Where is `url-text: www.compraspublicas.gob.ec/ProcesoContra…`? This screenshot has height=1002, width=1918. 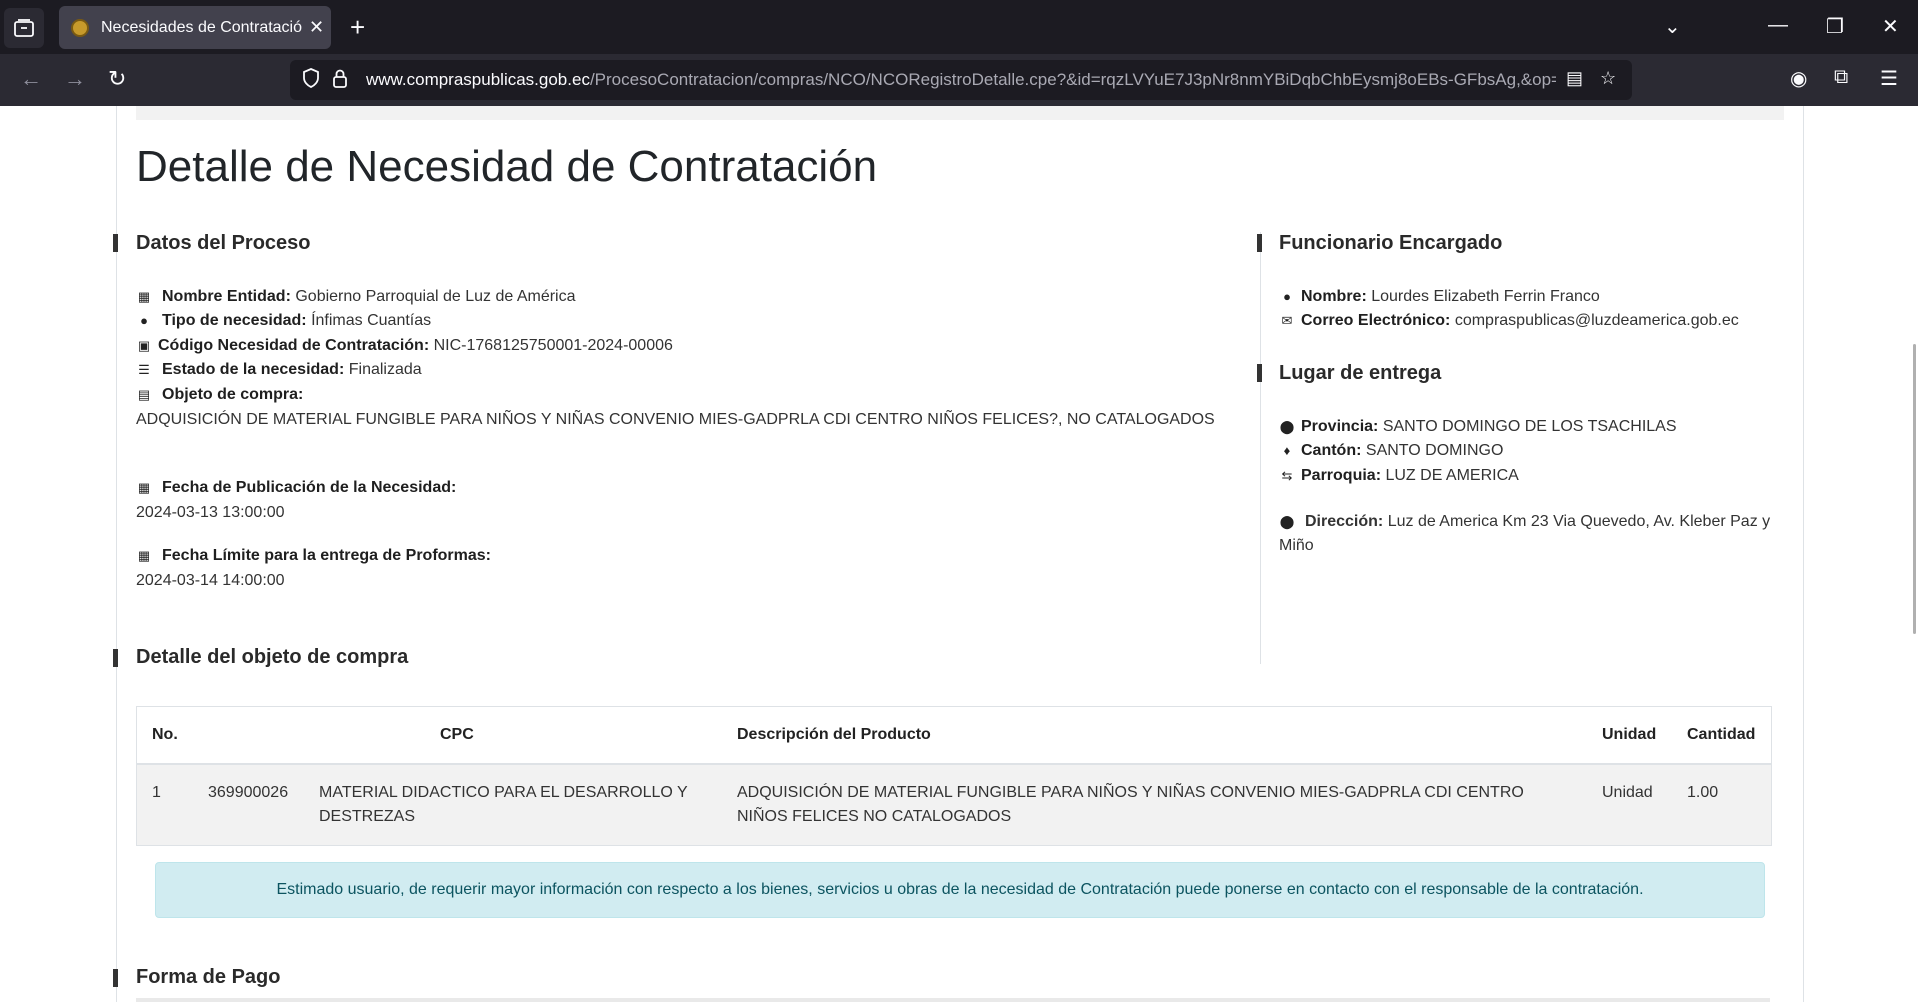
url-text: www.compraspublicas.gob.ec/ProcesoContra… is located at coordinates (961, 80).